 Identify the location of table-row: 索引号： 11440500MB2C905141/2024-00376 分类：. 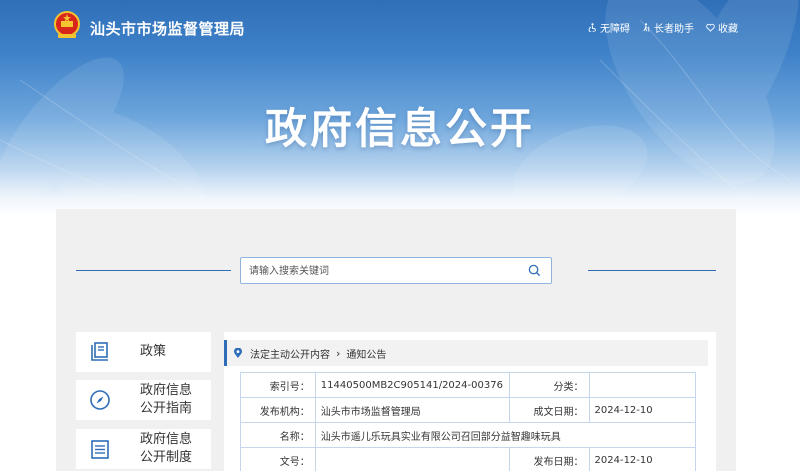
(468, 385).